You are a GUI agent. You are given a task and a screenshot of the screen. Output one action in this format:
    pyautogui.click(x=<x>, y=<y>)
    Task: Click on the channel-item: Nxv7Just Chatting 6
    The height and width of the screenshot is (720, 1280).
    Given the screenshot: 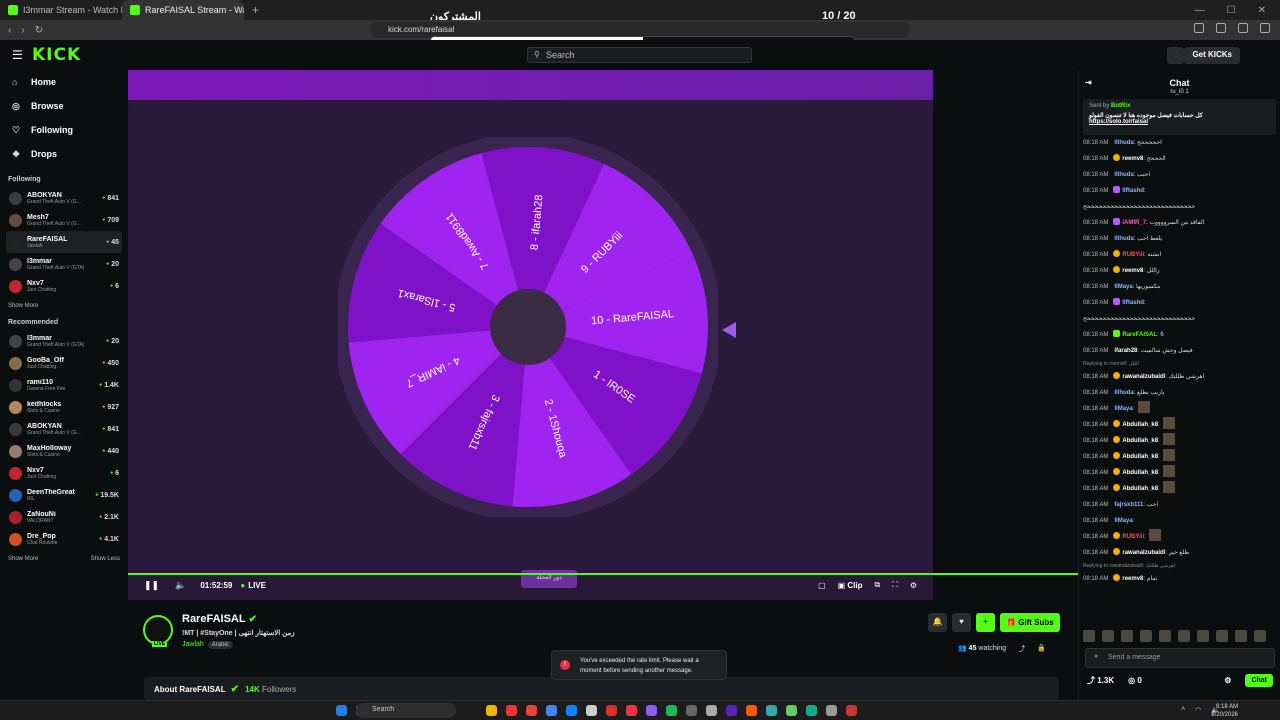 What is the action you would take?
    pyautogui.click(x=64, y=286)
    